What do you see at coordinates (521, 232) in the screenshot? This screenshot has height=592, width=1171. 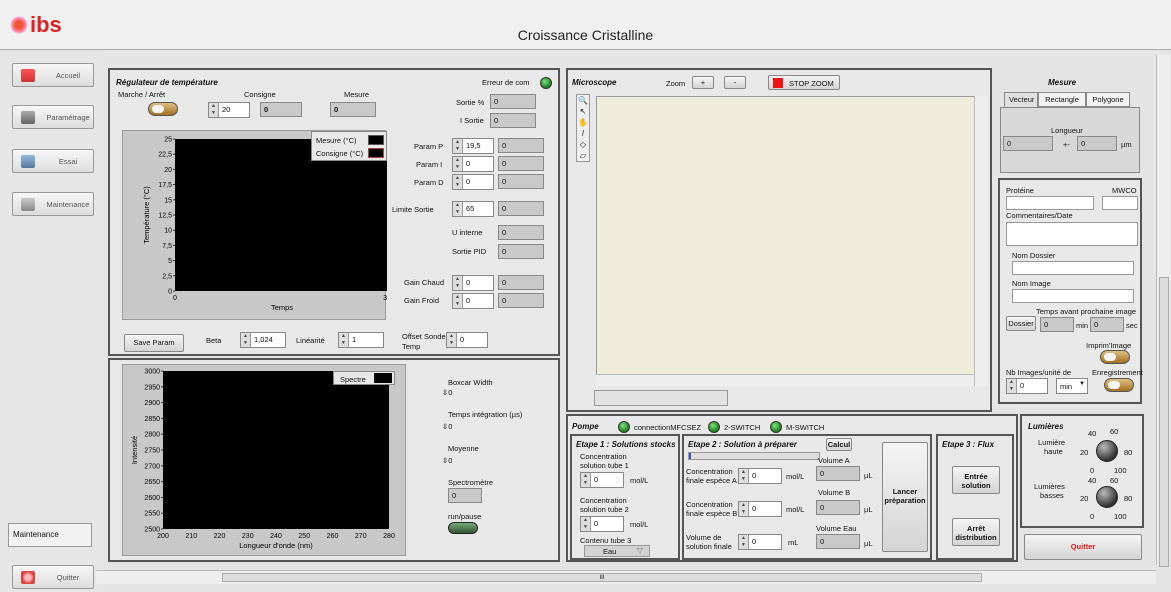 I see `u-interne-indicator: 0` at bounding box center [521, 232].